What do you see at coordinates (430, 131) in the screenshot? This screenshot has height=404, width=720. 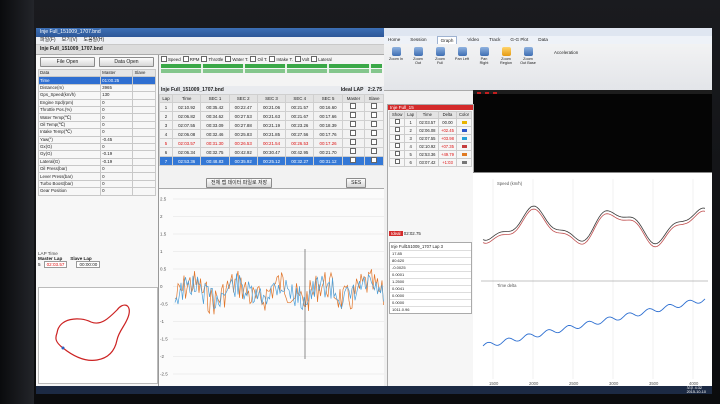 I see `session-row: 2 02:06.08 +02.45` at bounding box center [430, 131].